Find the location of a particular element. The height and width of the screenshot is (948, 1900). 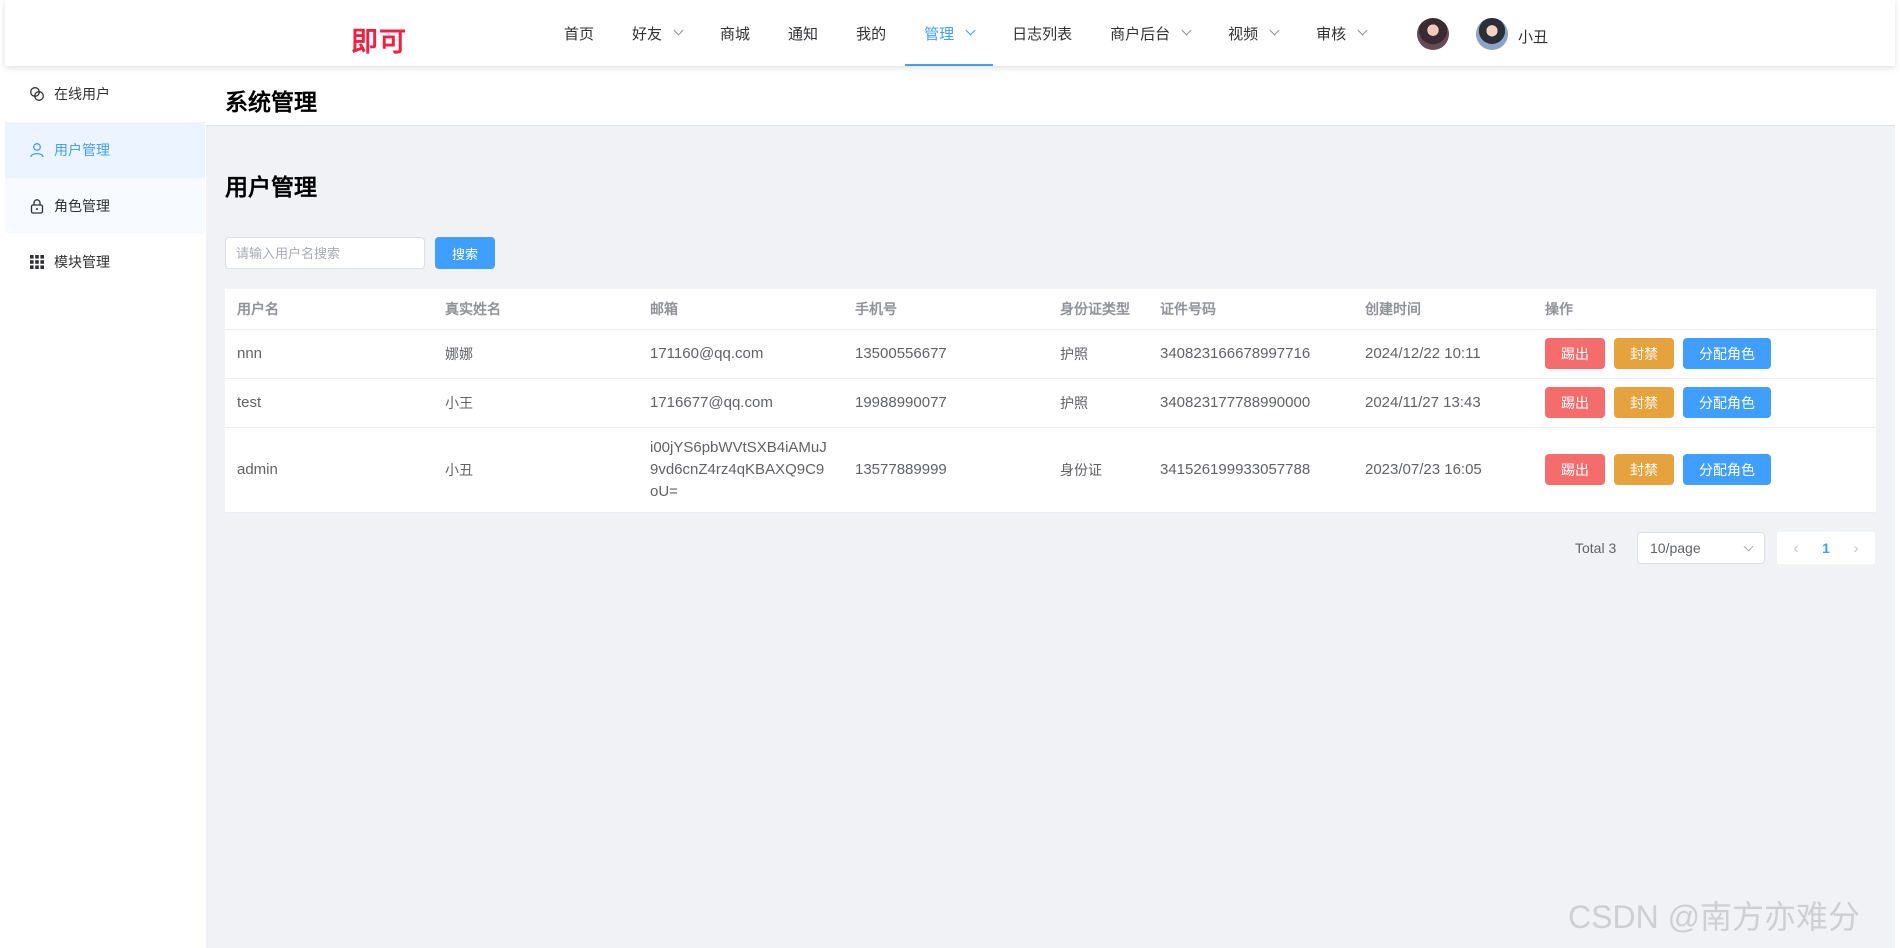

username: 小丑 is located at coordinates (1533, 36).